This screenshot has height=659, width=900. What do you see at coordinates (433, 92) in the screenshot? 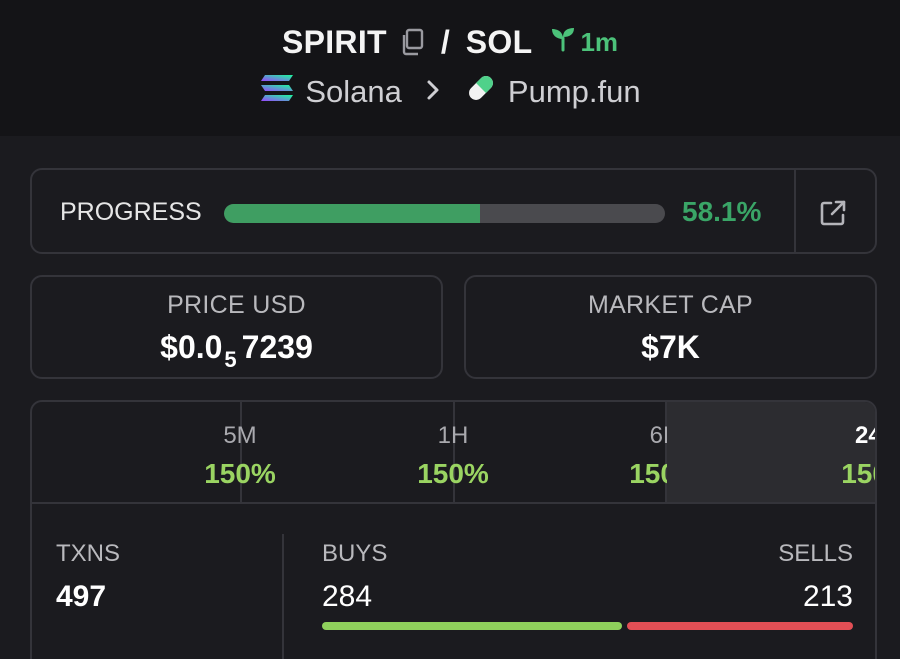
I see `chevron-right-icon` at bounding box center [433, 92].